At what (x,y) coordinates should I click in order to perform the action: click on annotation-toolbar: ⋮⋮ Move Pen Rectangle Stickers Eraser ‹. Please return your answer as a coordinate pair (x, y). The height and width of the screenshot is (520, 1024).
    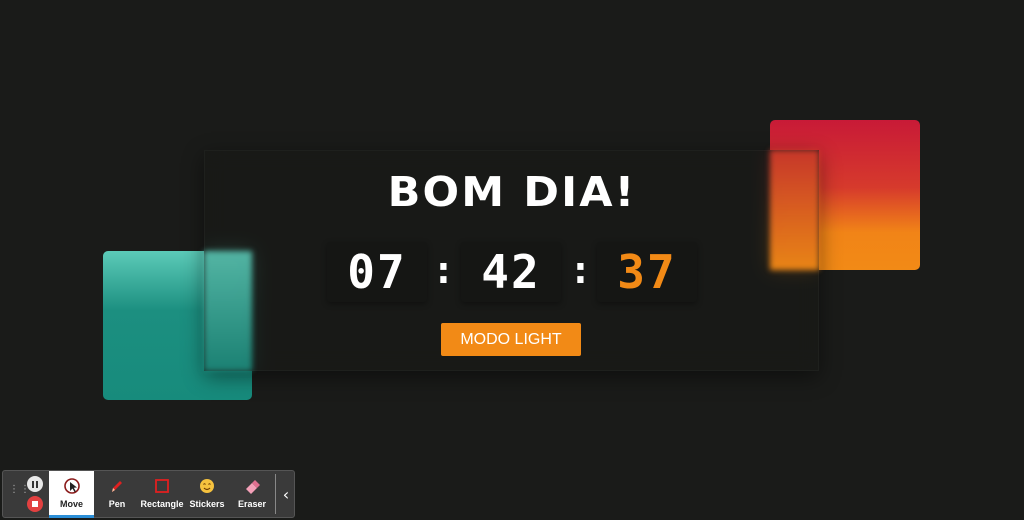
    Looking at the image, I should click on (148, 494).